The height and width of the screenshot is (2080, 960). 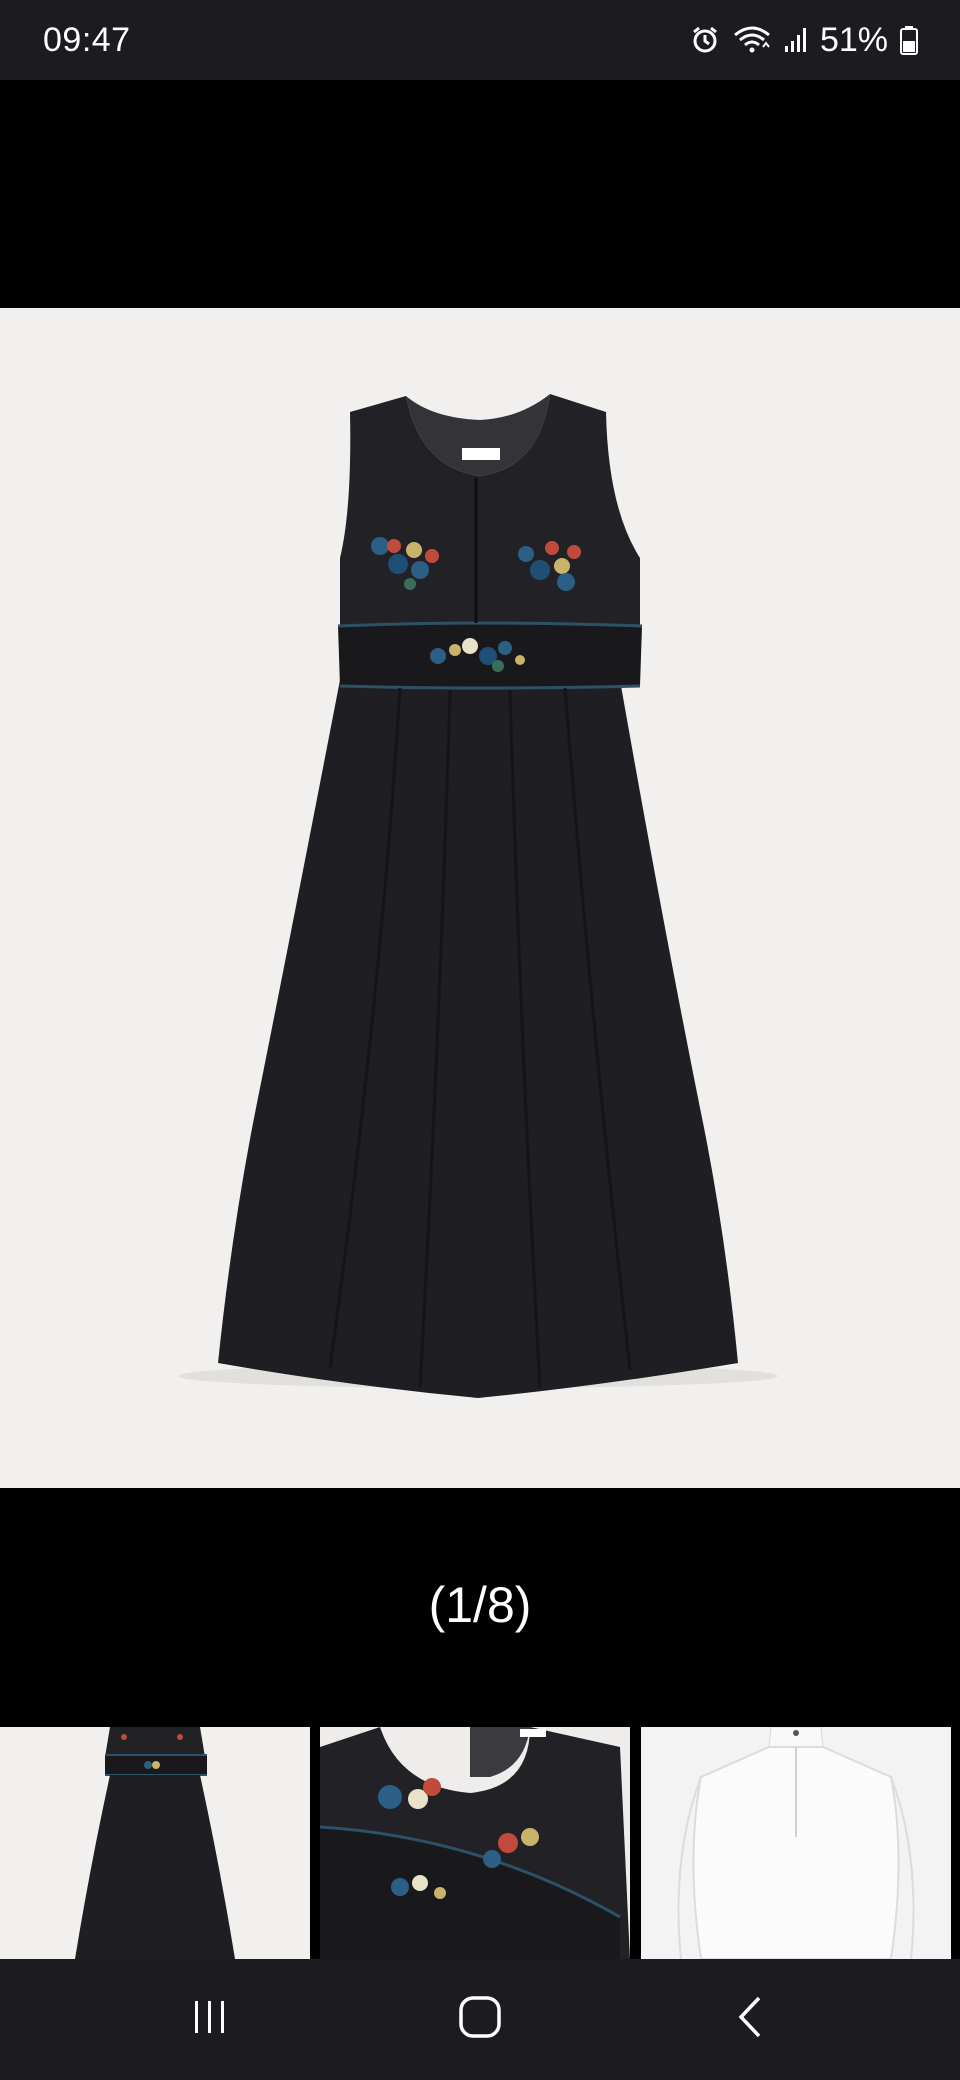 I want to click on status-time: 09:47, so click(x=87, y=39).